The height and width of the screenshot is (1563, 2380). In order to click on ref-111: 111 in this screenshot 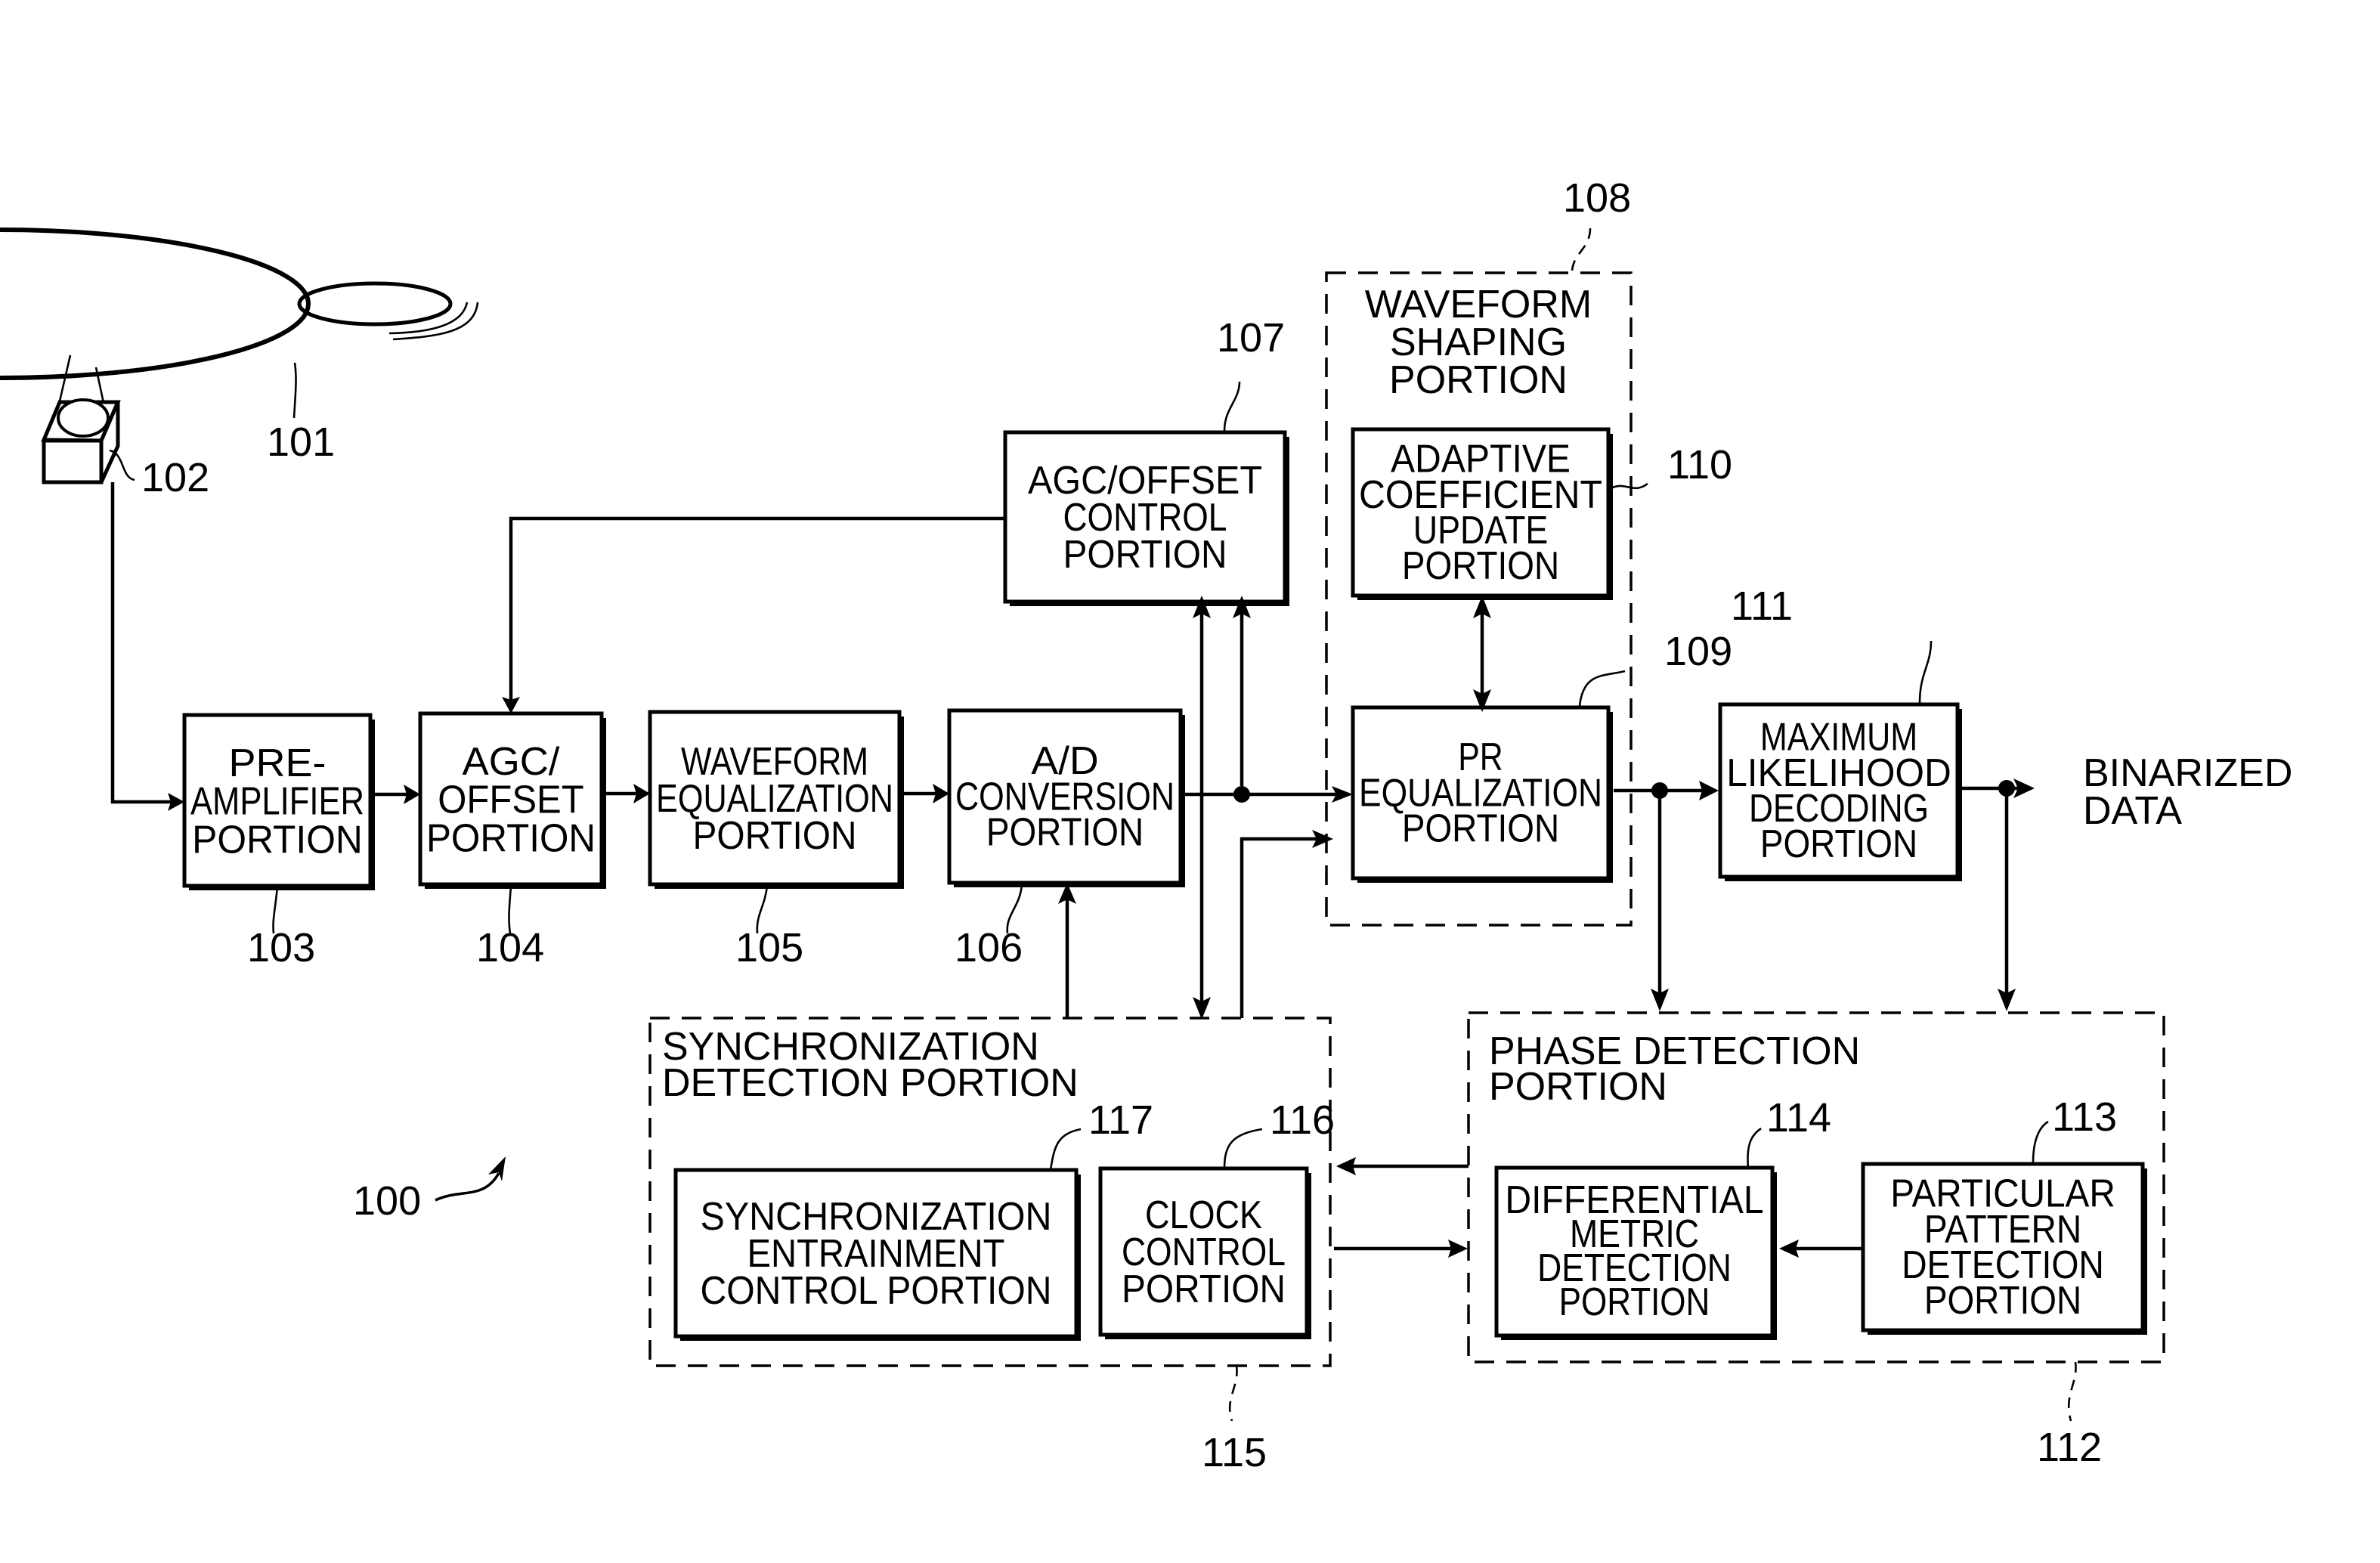, I will do `click(1762, 606)`.